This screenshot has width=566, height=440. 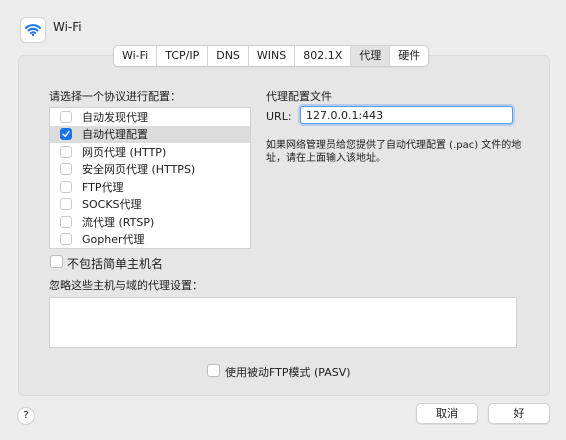 What do you see at coordinates (136, 56) in the screenshot?
I see `tab-wifi: Wi-Fi` at bounding box center [136, 56].